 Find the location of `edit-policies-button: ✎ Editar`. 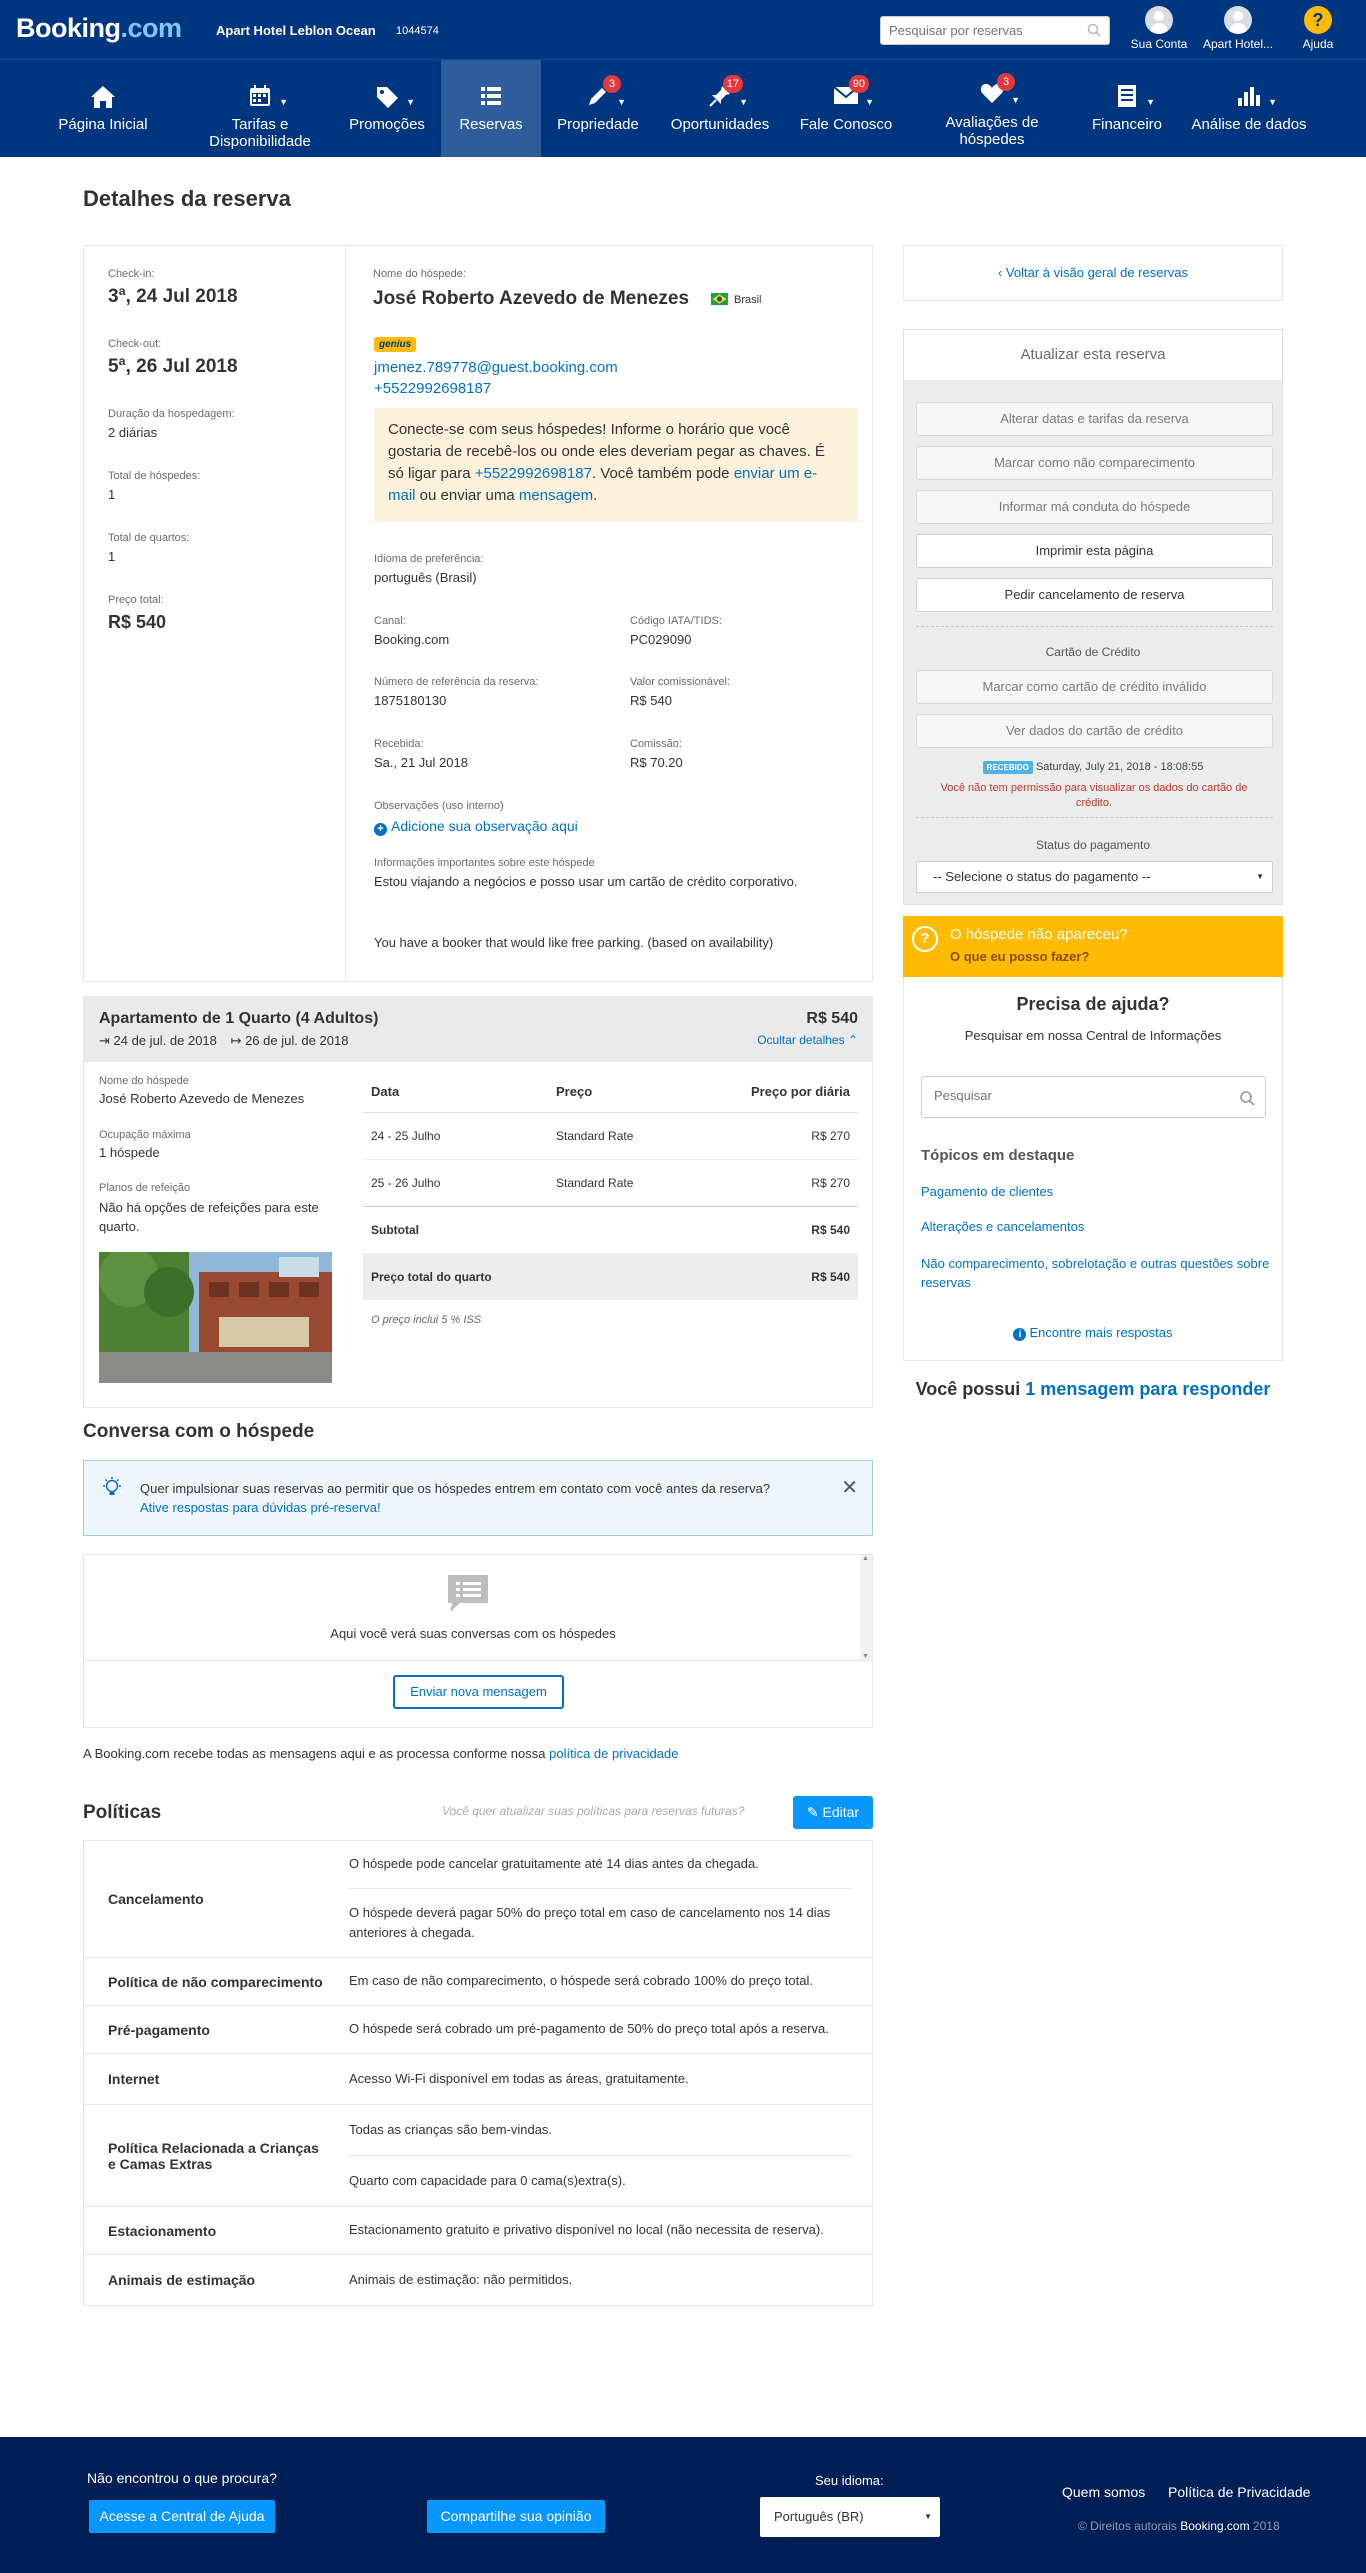

edit-policies-button: ✎ Editar is located at coordinates (833, 1812).